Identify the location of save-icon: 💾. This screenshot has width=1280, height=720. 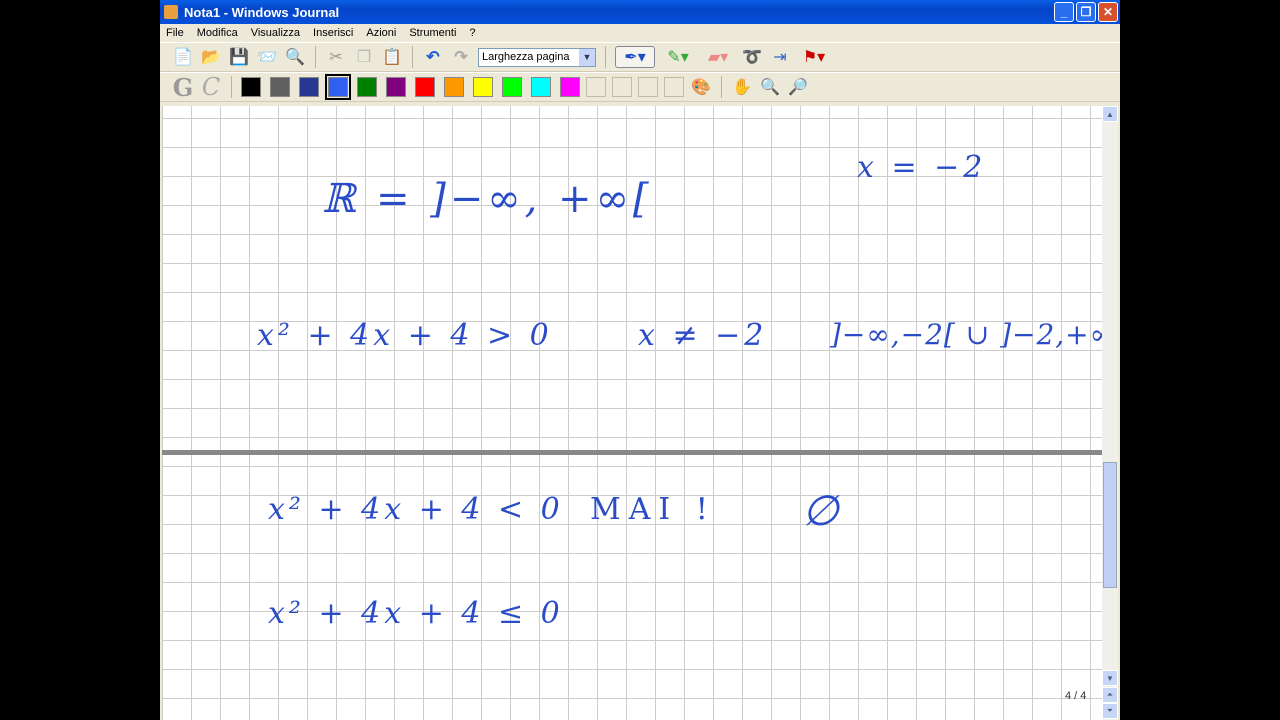
(239, 57).